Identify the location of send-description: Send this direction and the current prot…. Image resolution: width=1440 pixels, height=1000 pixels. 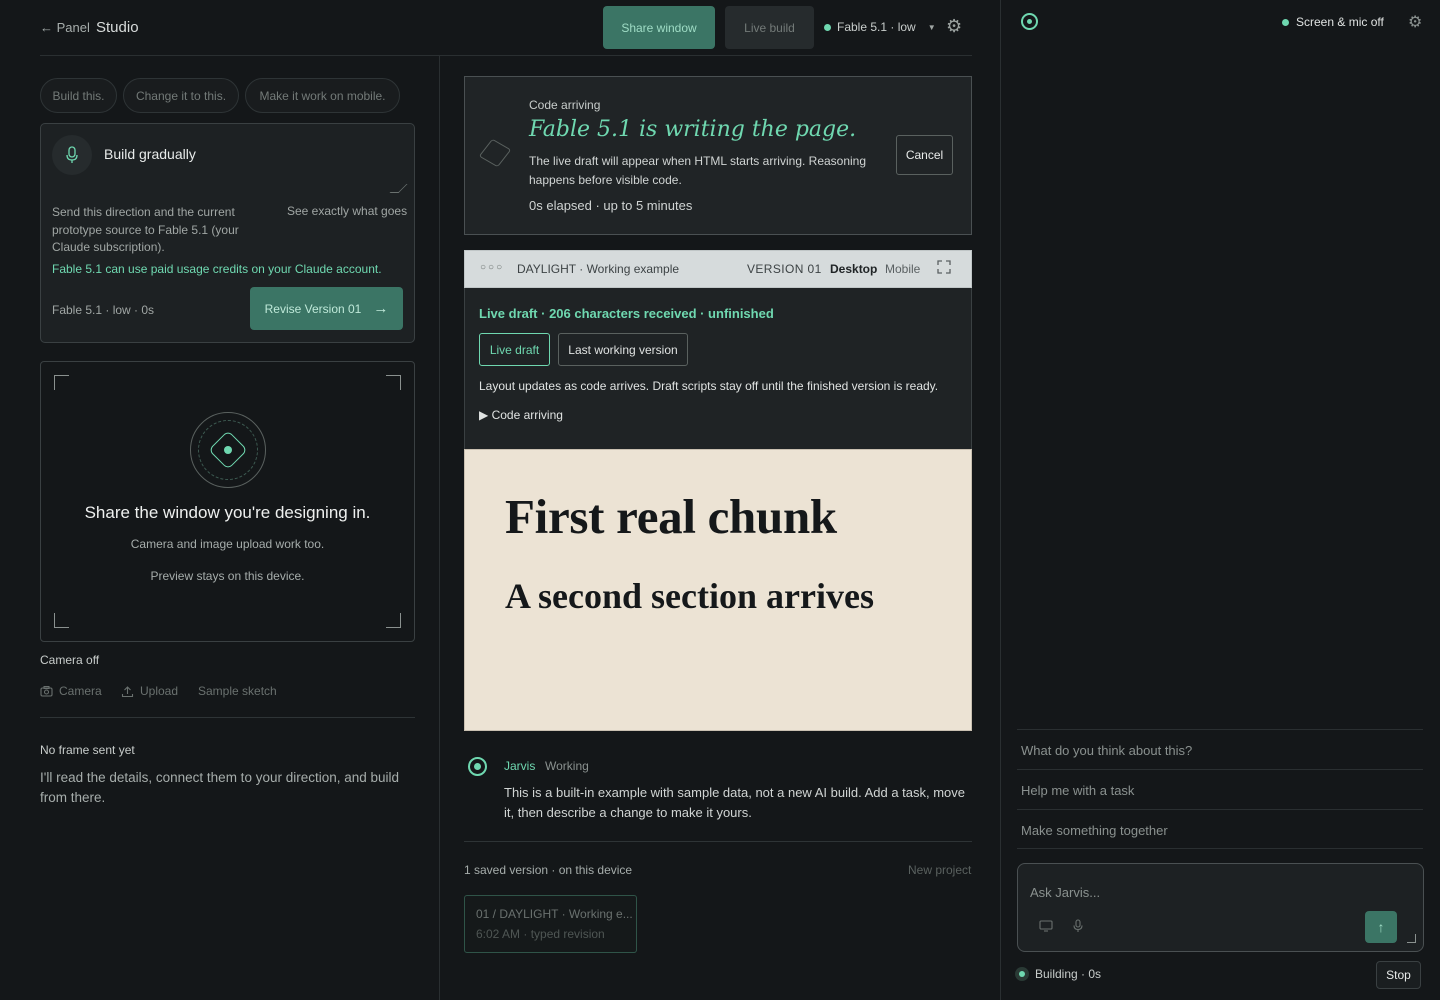
(145, 229).